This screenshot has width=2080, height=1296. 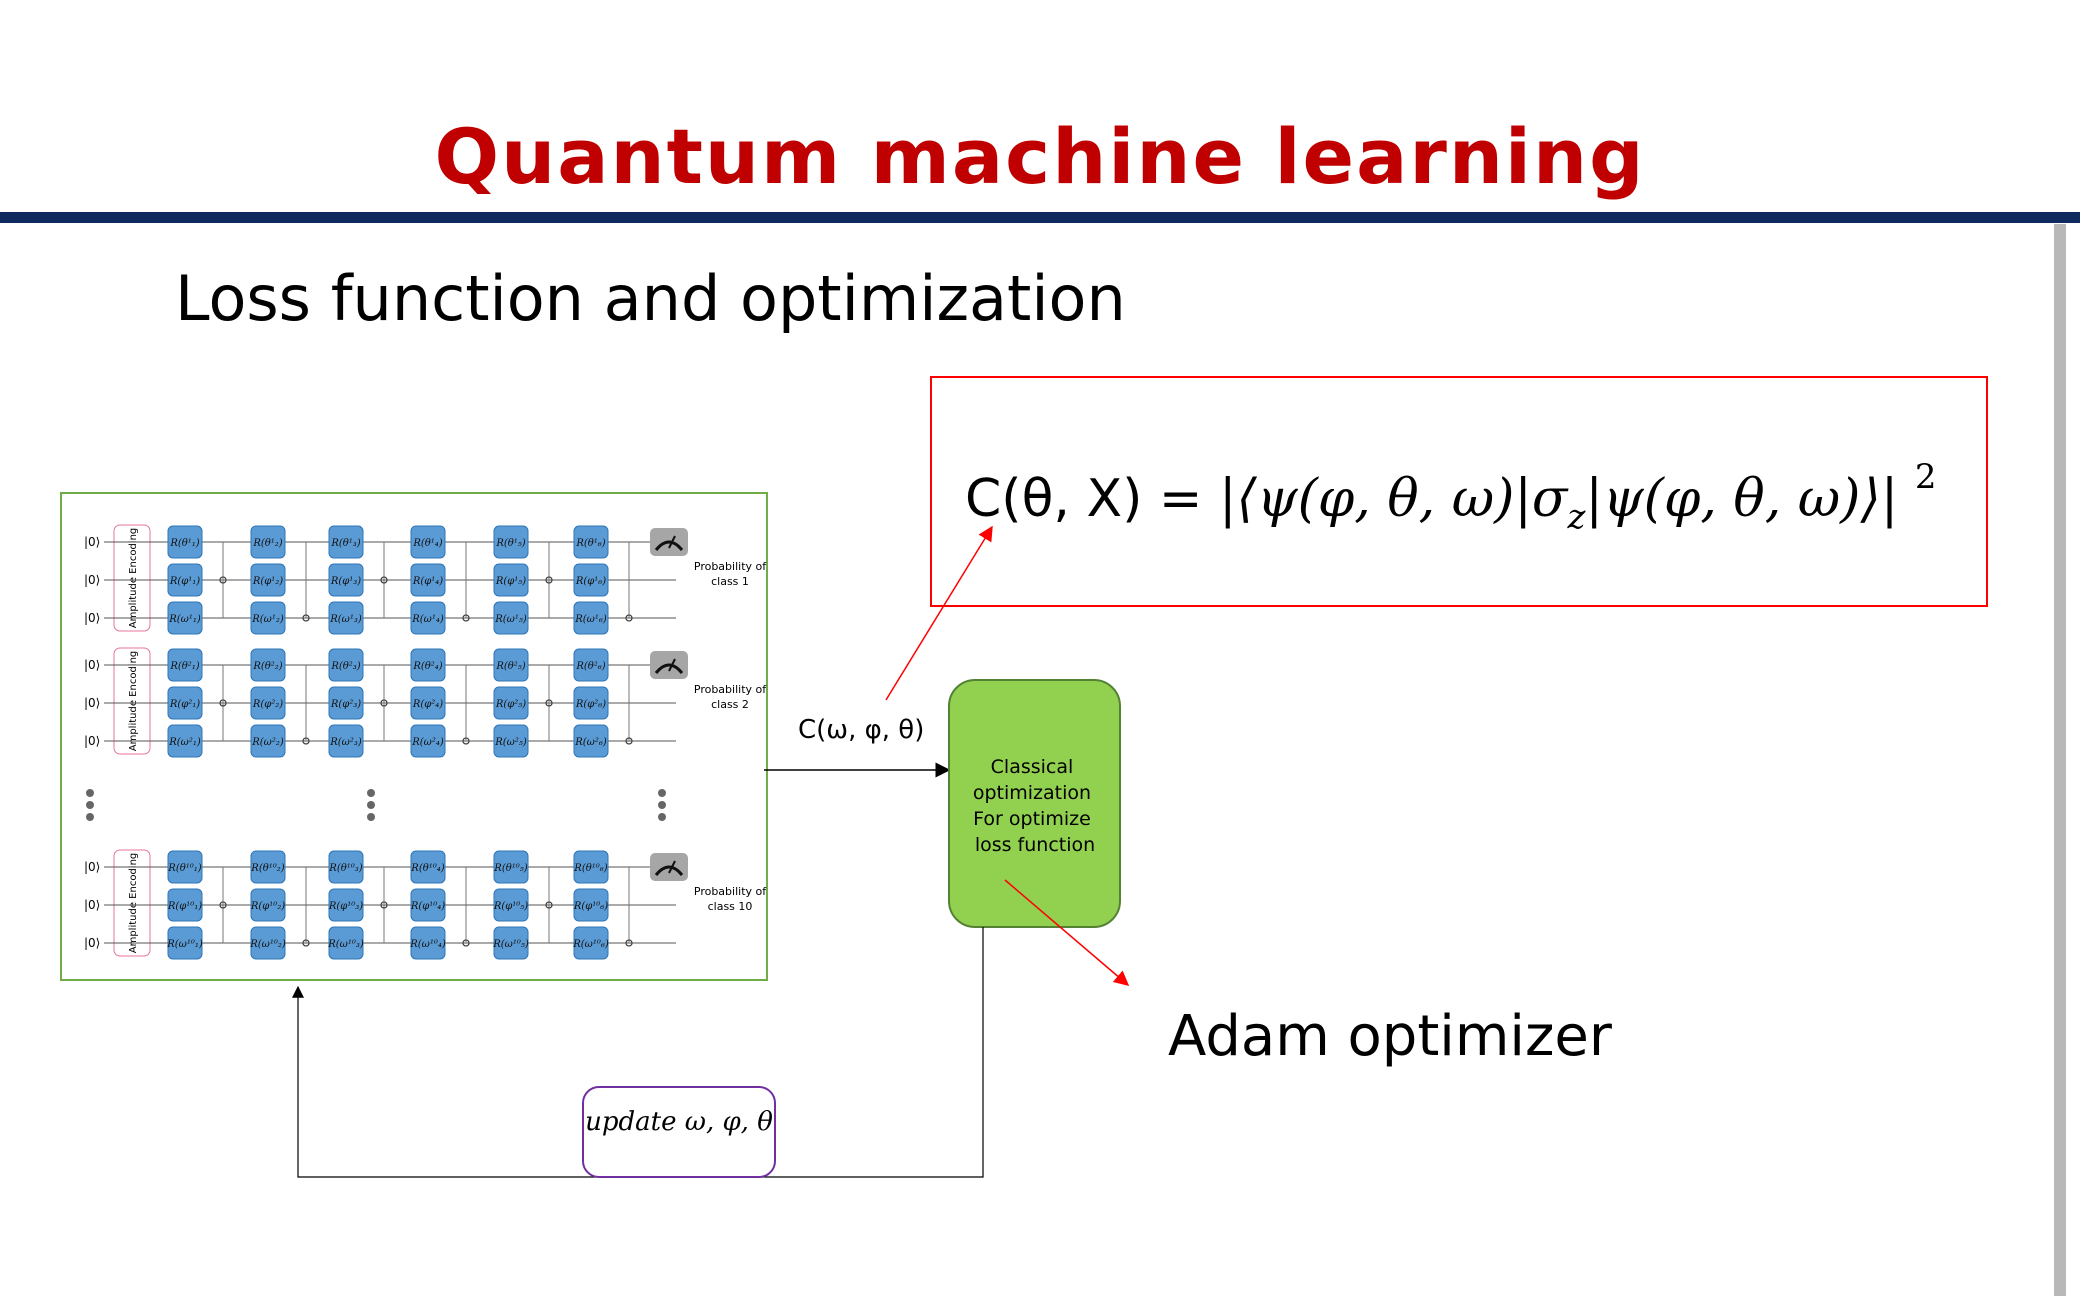 What do you see at coordinates (184, 543) in the screenshot?
I see `gate-label: R(θ¹₁)` at bounding box center [184, 543].